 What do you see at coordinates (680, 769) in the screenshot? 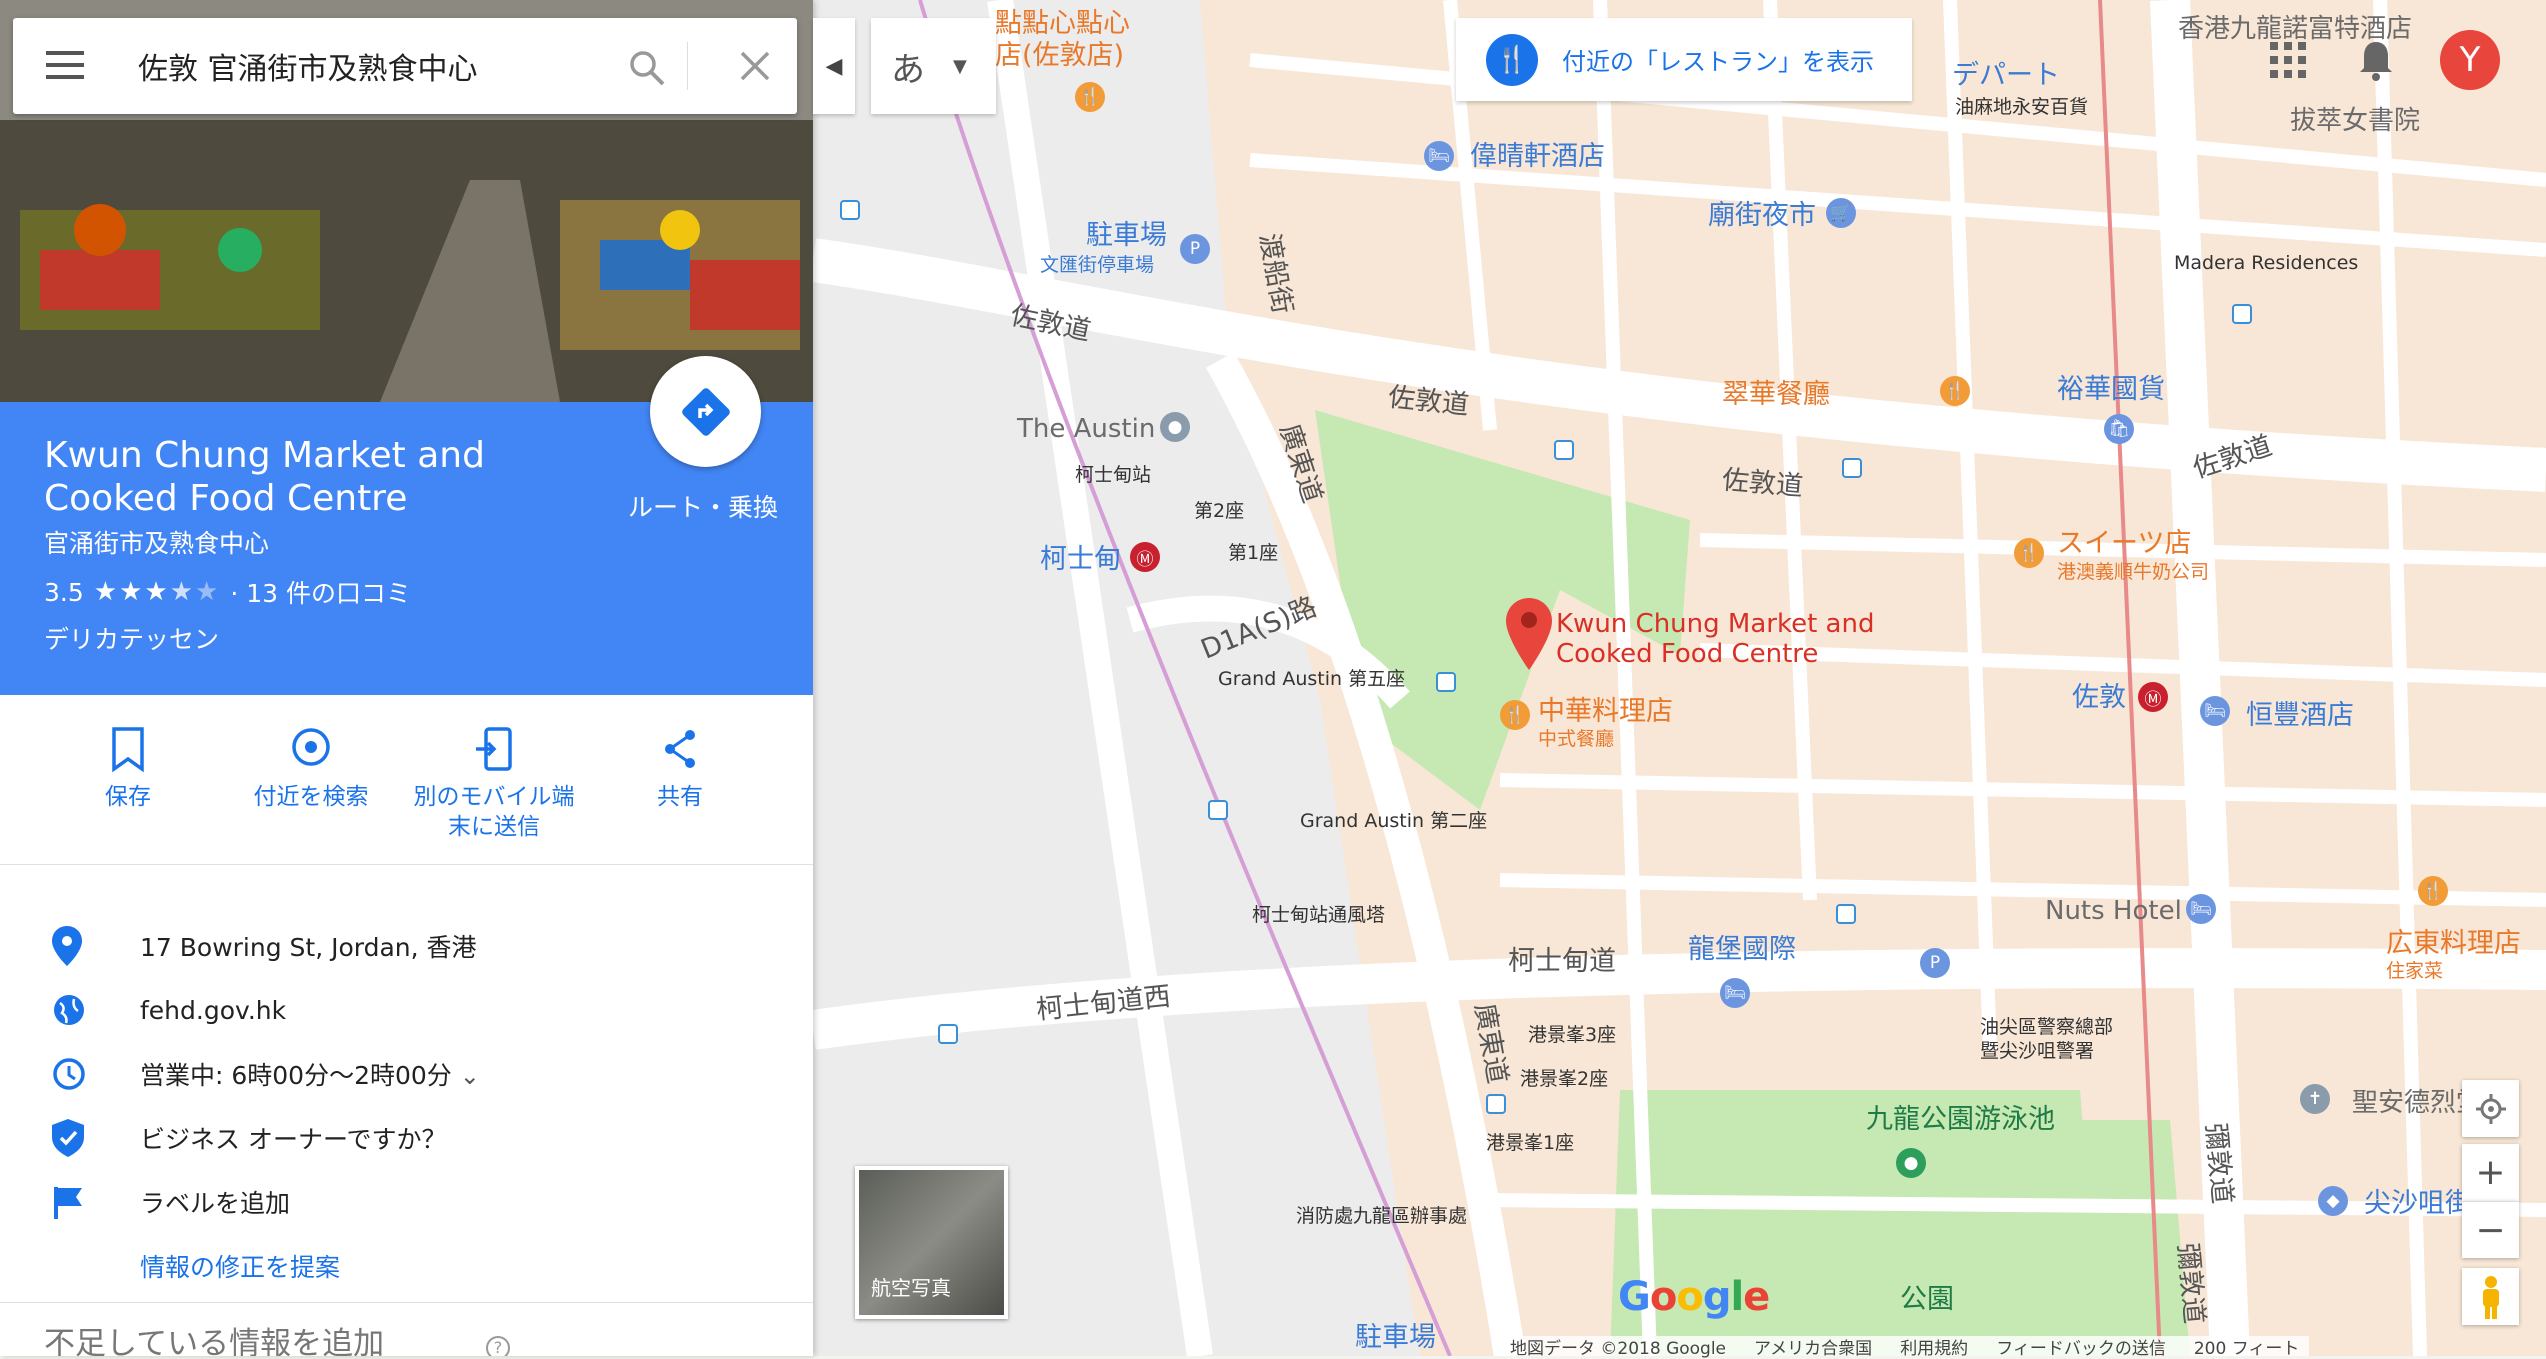
I see `share-button: 共有` at bounding box center [680, 769].